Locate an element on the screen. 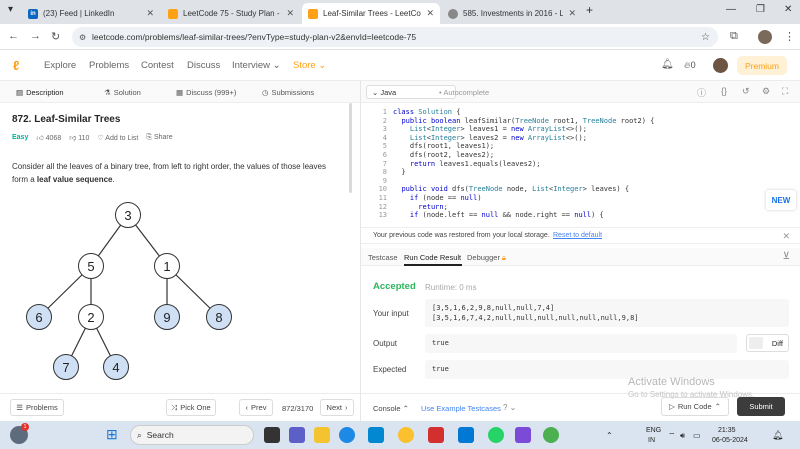 The width and height of the screenshot is (800, 449). edge-icon is located at coordinates (347, 435).